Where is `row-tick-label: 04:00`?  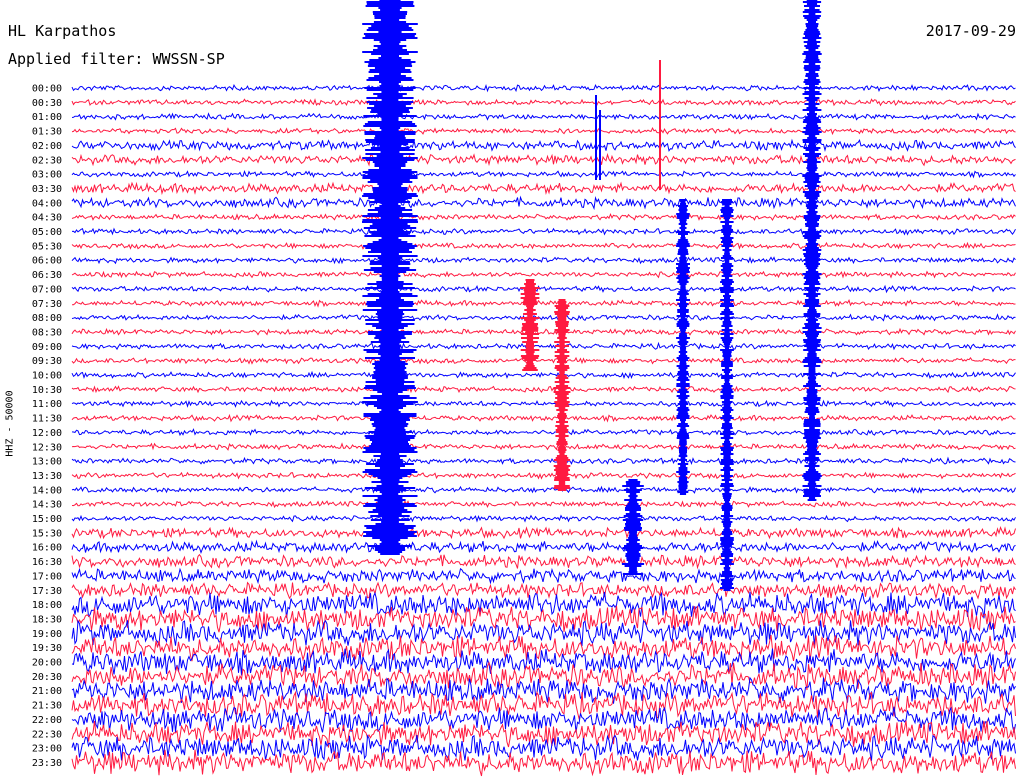 row-tick-label: 04:00 is located at coordinates (47, 203).